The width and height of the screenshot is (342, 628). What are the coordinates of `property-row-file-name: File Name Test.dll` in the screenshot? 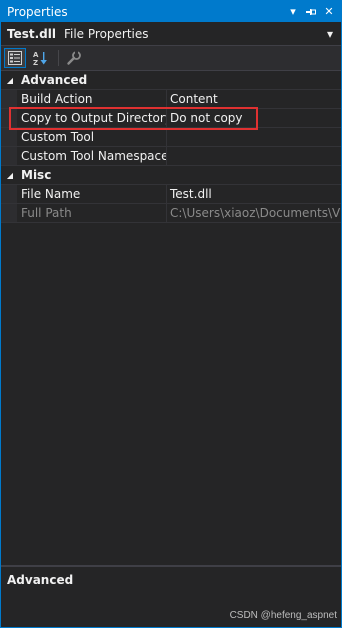 It's located at (171, 194).